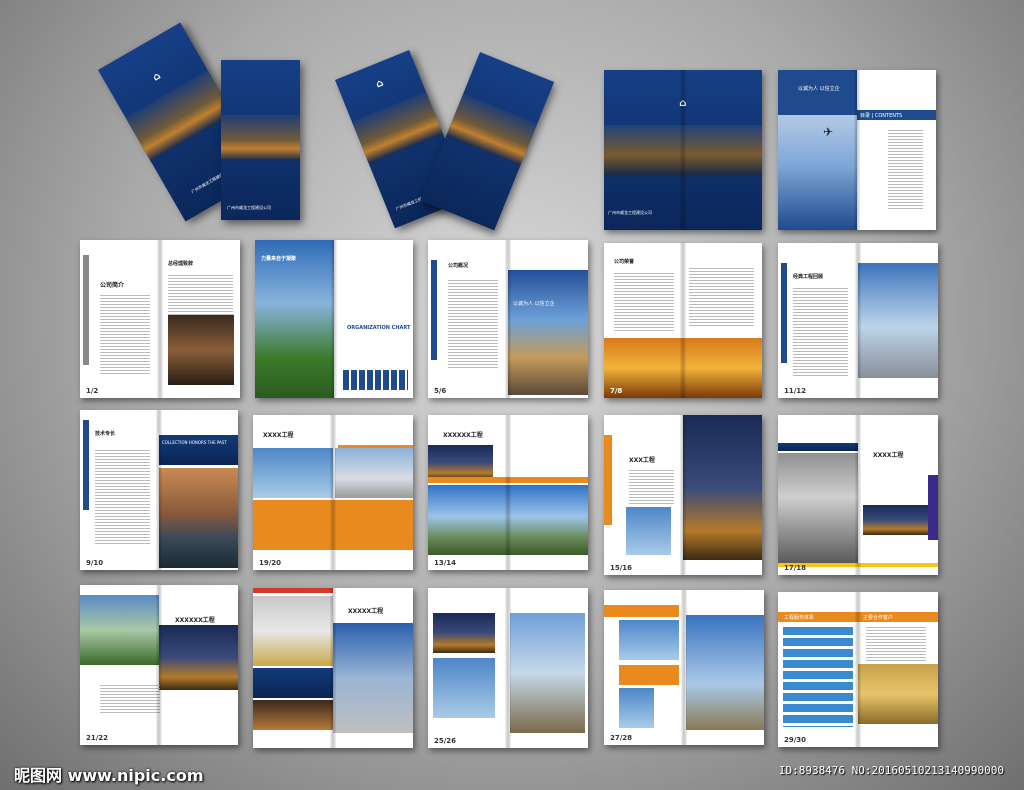 The width and height of the screenshot is (1024, 790). Describe the element at coordinates (194, 442) in the screenshot. I see `spread-banner: COLLECTION HONORS THE PAST` at that location.